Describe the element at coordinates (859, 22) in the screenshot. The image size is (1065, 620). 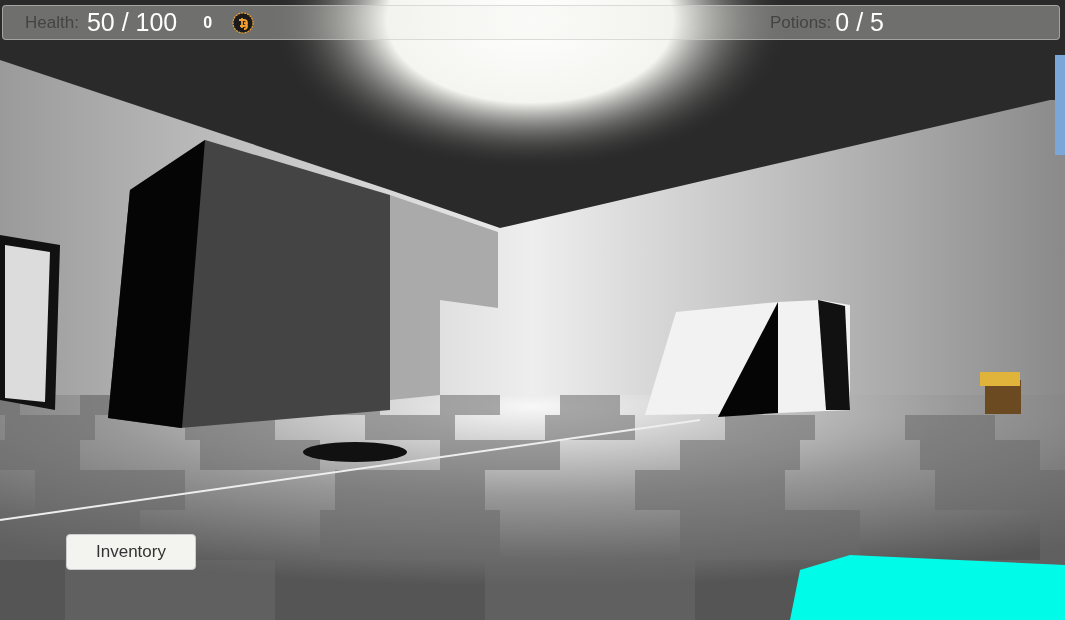
I see `potions-value: 0 / 5` at that location.